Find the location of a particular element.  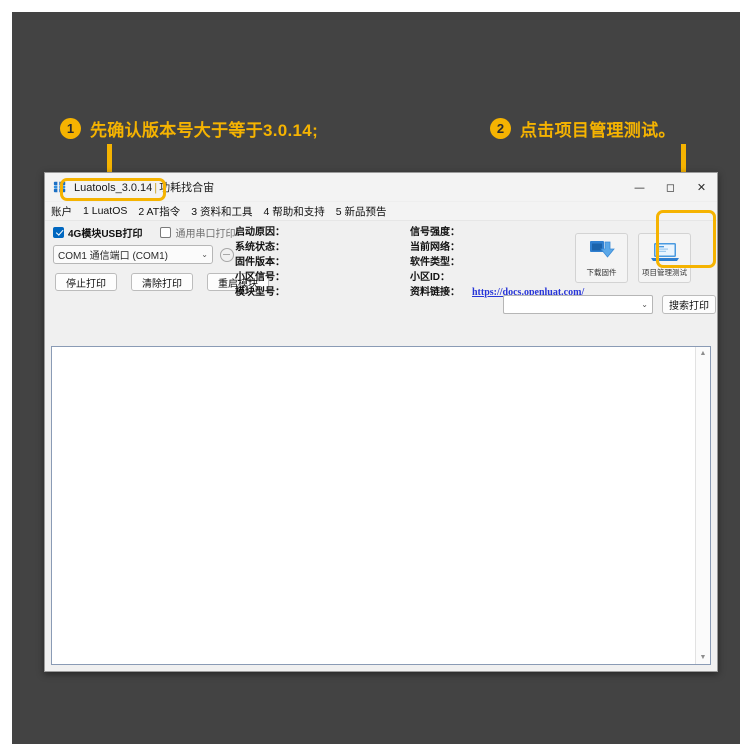

checkbox-serial-print-box is located at coordinates (166, 232).